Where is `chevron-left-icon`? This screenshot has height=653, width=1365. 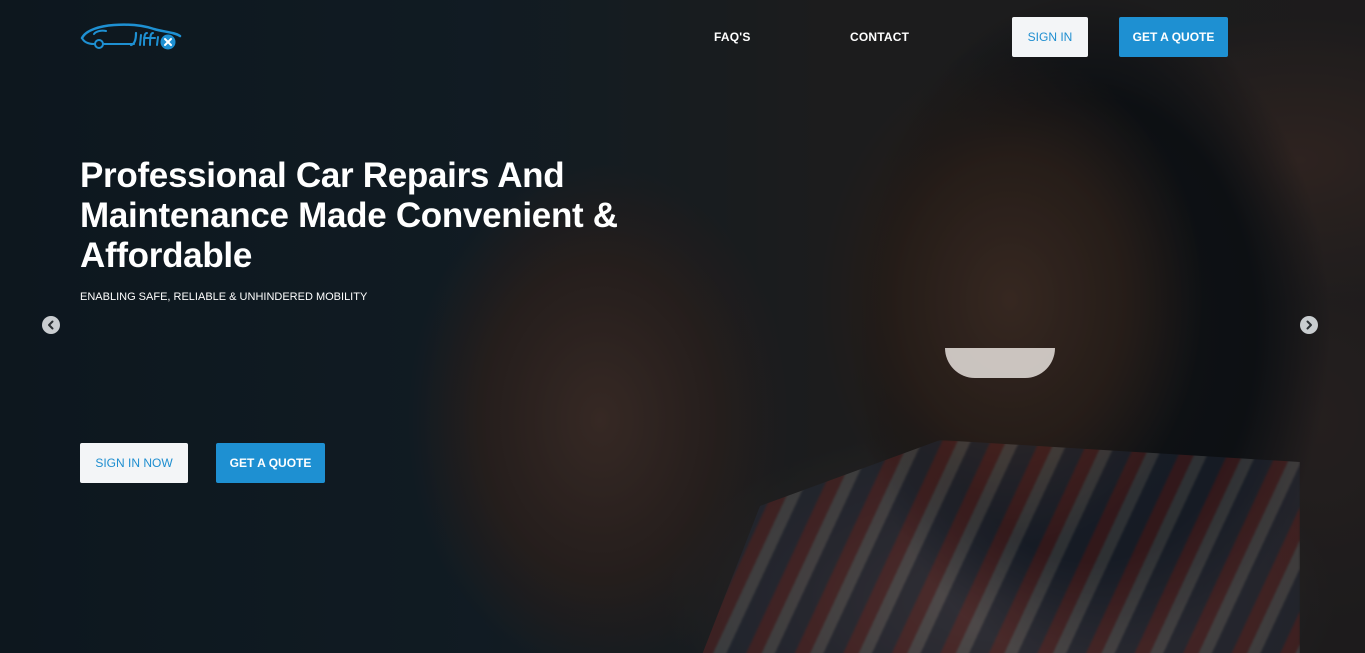
chevron-left-icon is located at coordinates (51, 325).